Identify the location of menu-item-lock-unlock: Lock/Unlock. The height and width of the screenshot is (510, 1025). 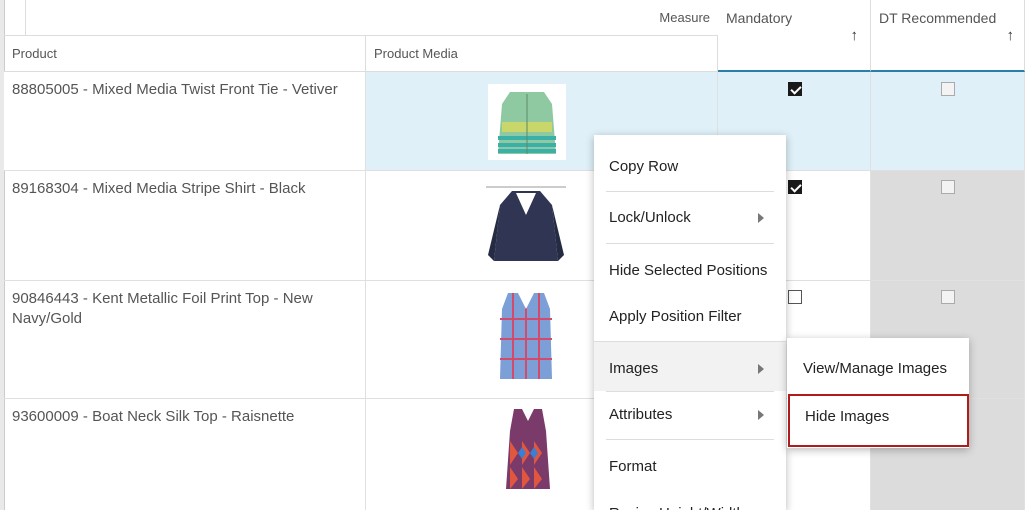
(690, 217).